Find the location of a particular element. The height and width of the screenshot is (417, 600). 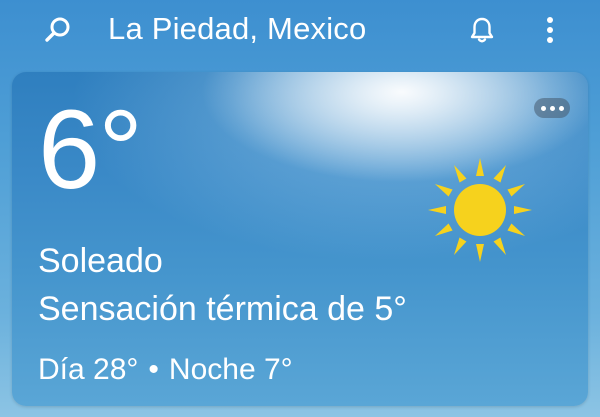

overflow-menu-button is located at coordinates (550, 30).